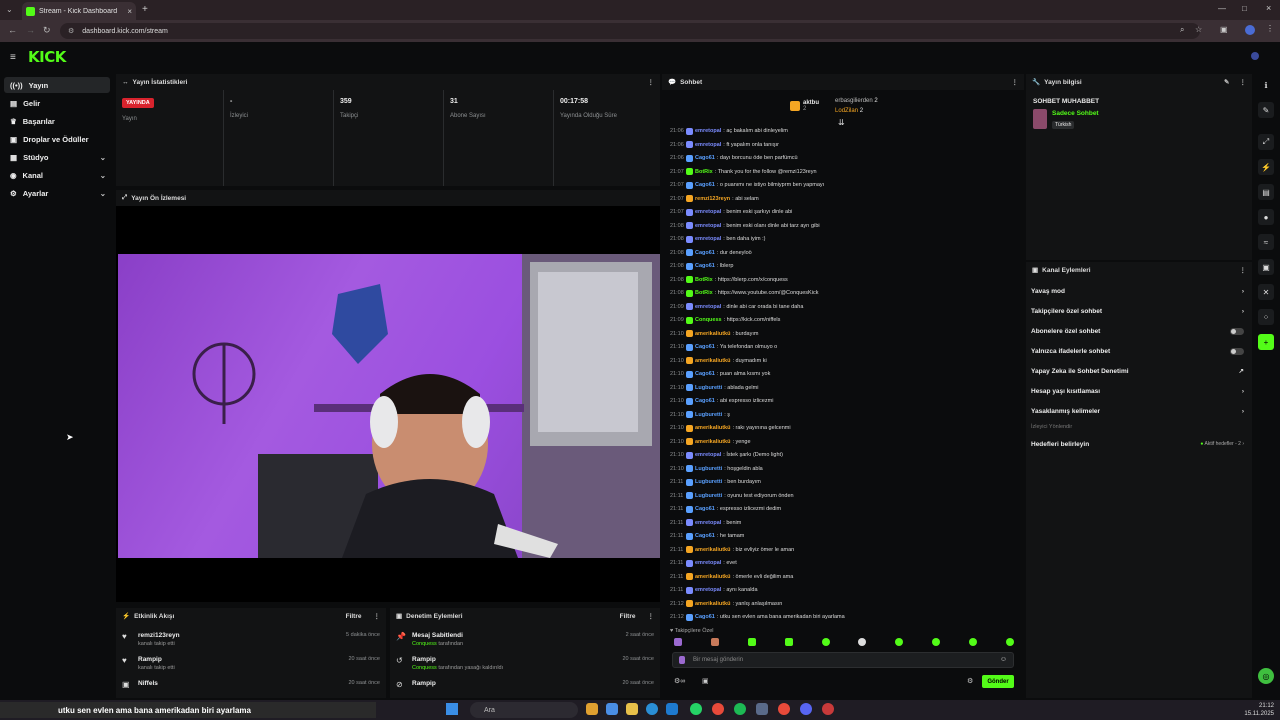  I want to click on mod-tools-icon: ⚙∞, so click(679, 681).